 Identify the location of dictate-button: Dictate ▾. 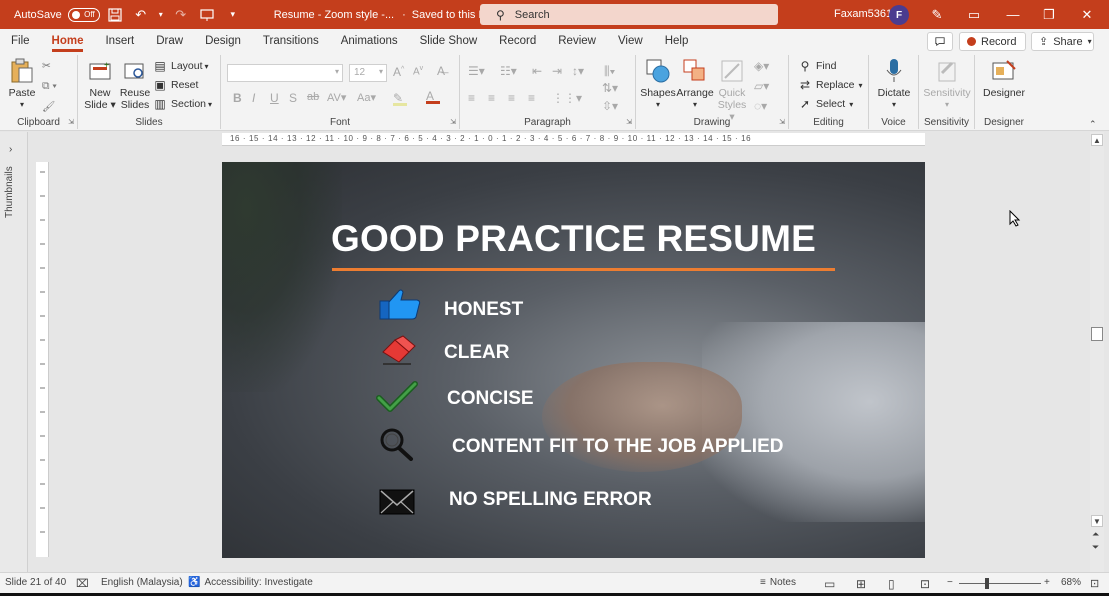
(894, 84).